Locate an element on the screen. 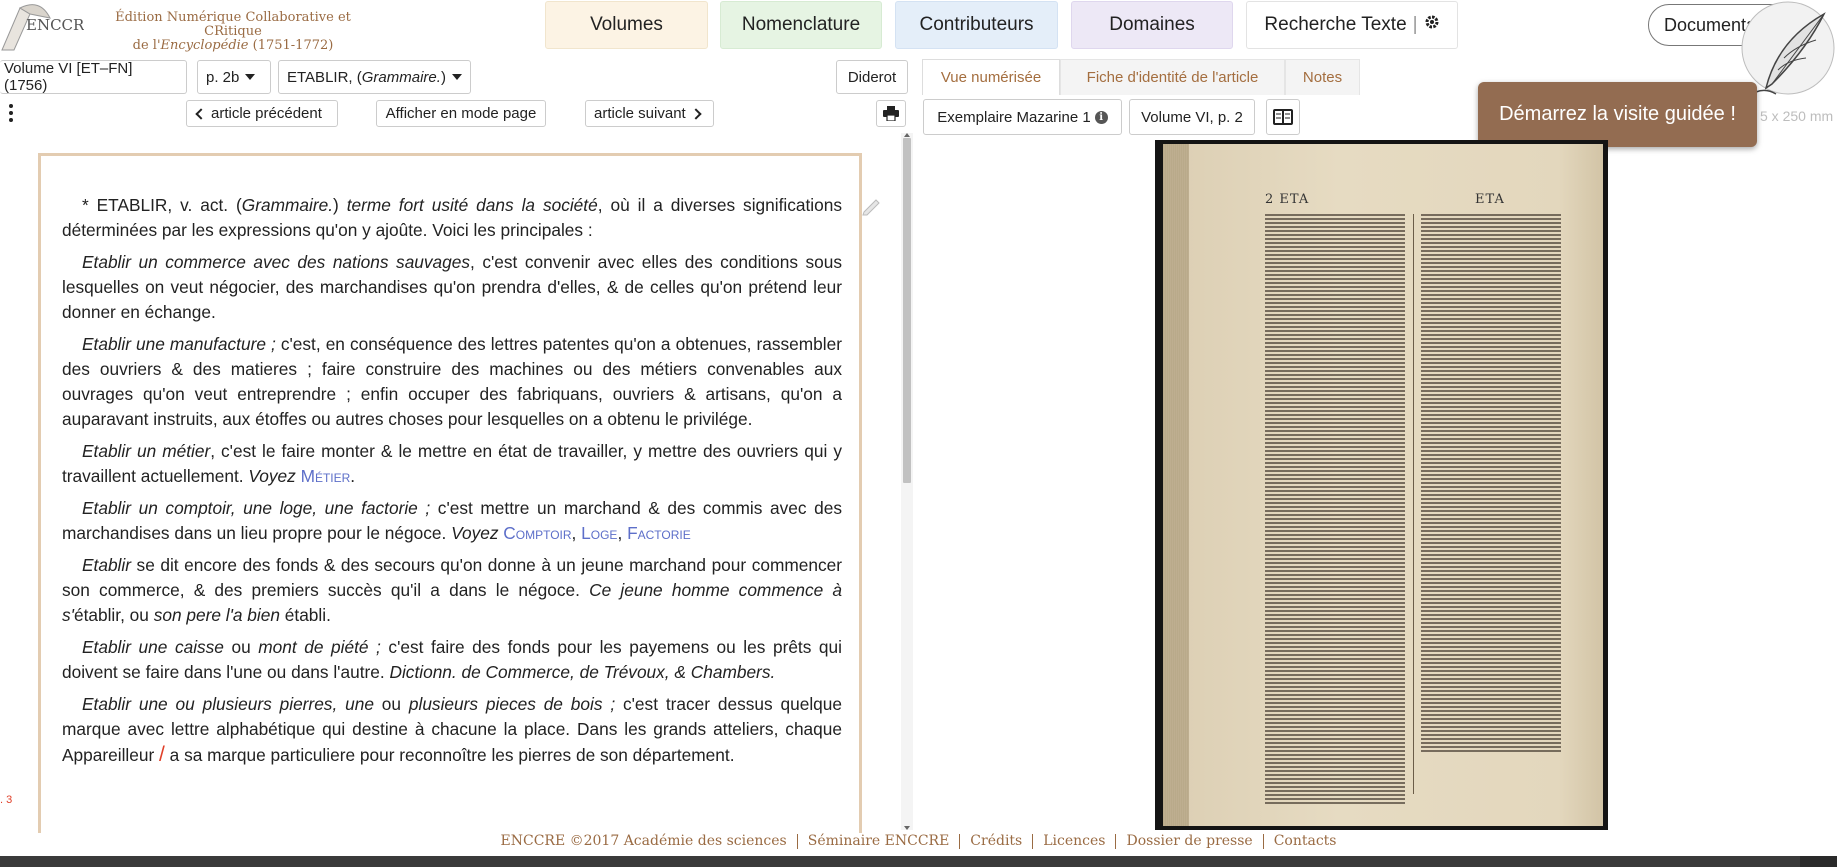  scan-page-edges is located at coordinates (1176, 485).